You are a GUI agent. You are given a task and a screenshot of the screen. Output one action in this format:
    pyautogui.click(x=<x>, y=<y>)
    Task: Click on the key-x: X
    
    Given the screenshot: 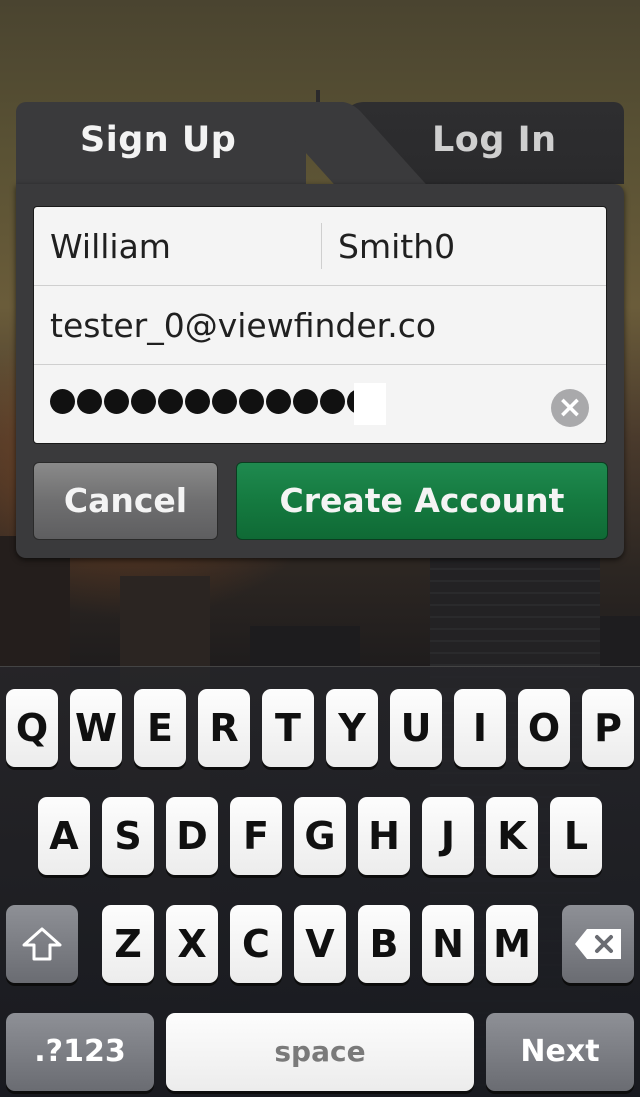 What is the action you would take?
    pyautogui.click(x=192, y=944)
    